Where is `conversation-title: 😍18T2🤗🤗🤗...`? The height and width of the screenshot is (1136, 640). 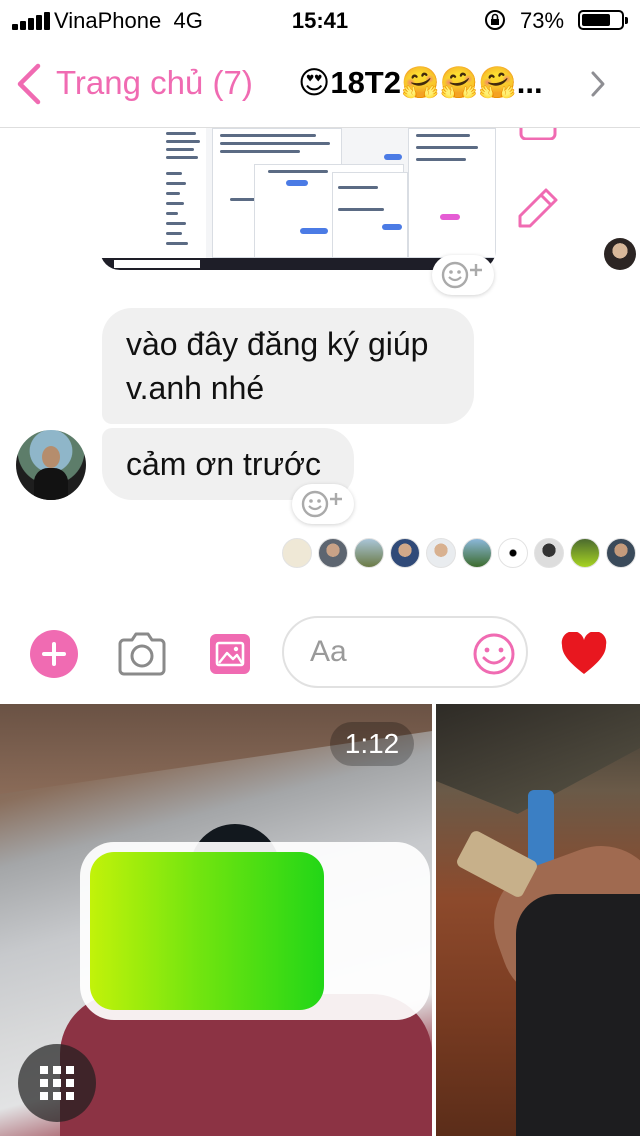 conversation-title: 😍18T2🤗🤗🤗... is located at coordinates (420, 82).